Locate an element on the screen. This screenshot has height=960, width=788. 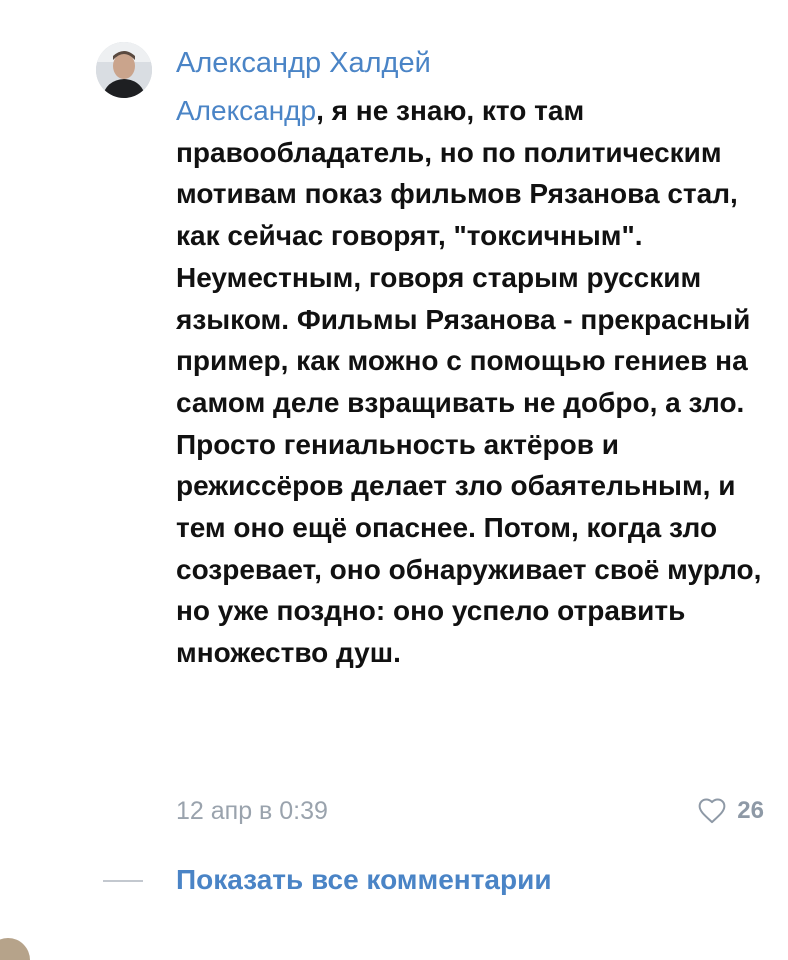
avatar is located at coordinates (124, 70).